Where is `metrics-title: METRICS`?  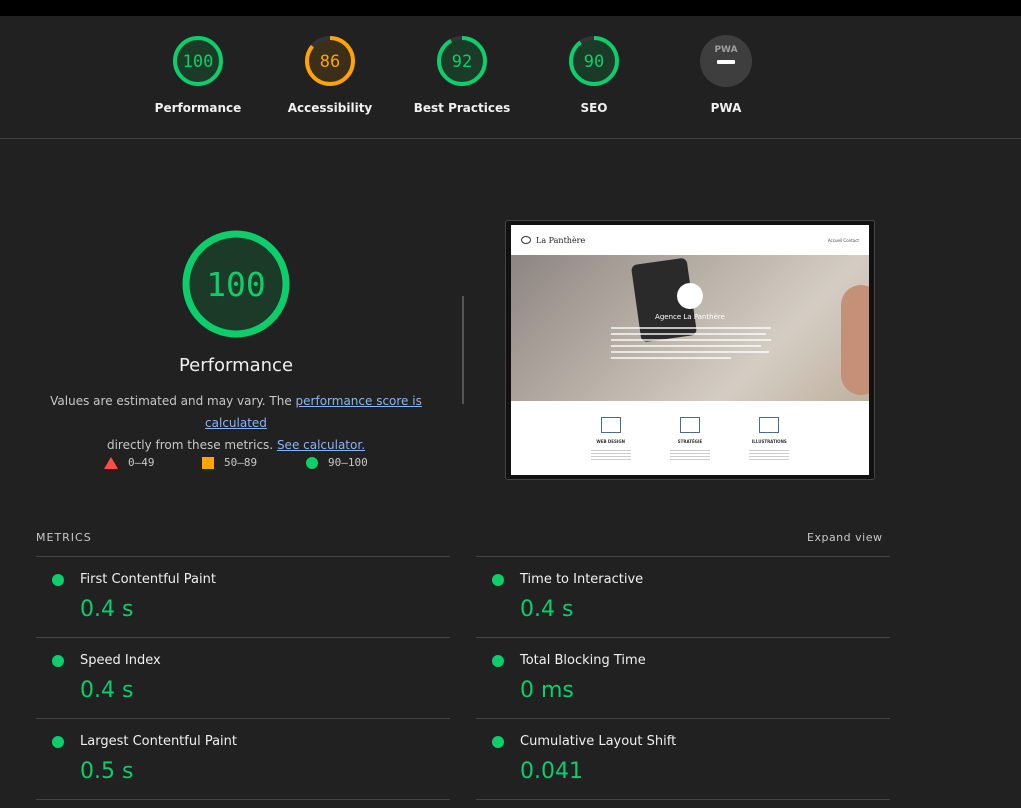
metrics-title: METRICS is located at coordinates (64, 537).